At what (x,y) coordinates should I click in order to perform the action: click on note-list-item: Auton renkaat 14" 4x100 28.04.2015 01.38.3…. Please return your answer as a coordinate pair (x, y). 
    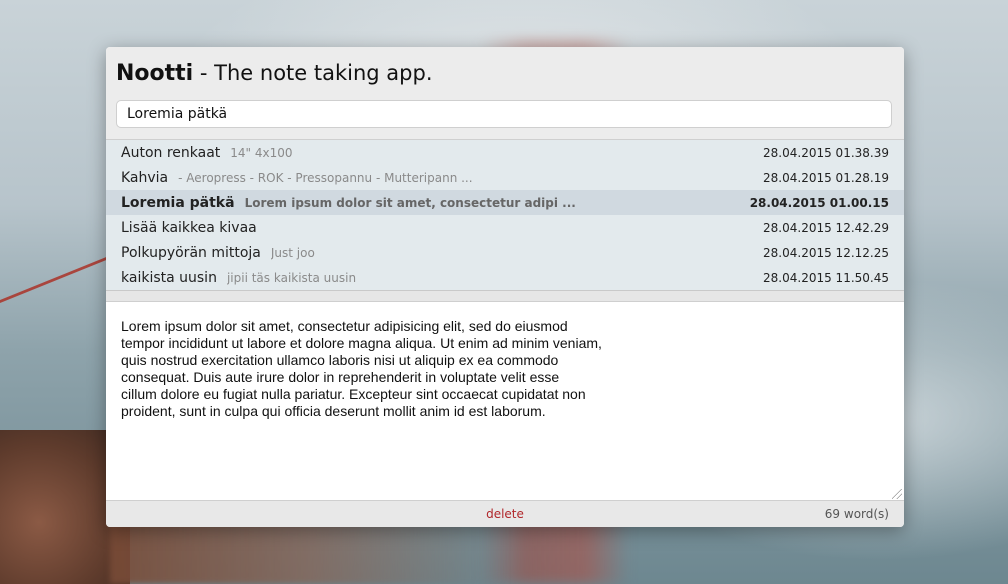
    Looking at the image, I should click on (505, 152).